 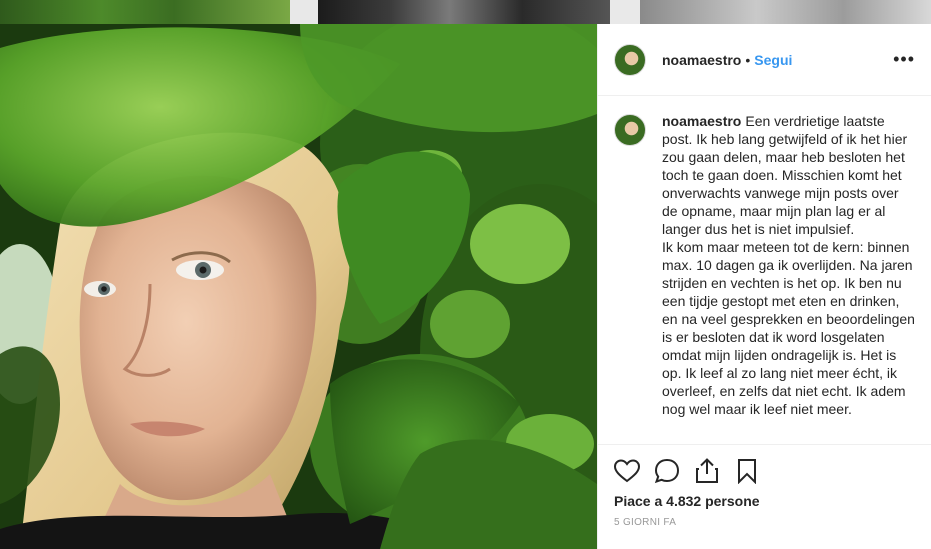 What do you see at coordinates (701, 121) in the screenshot?
I see `caption-username: noamaestro` at bounding box center [701, 121].